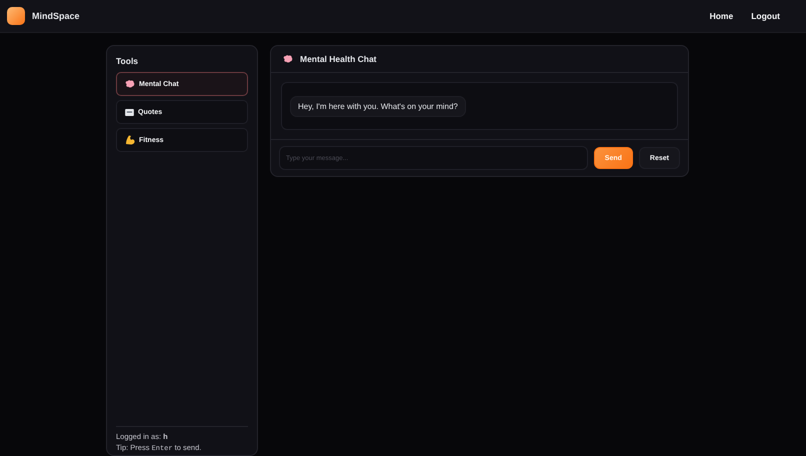  I want to click on flexed-arm-icon, so click(130, 140).